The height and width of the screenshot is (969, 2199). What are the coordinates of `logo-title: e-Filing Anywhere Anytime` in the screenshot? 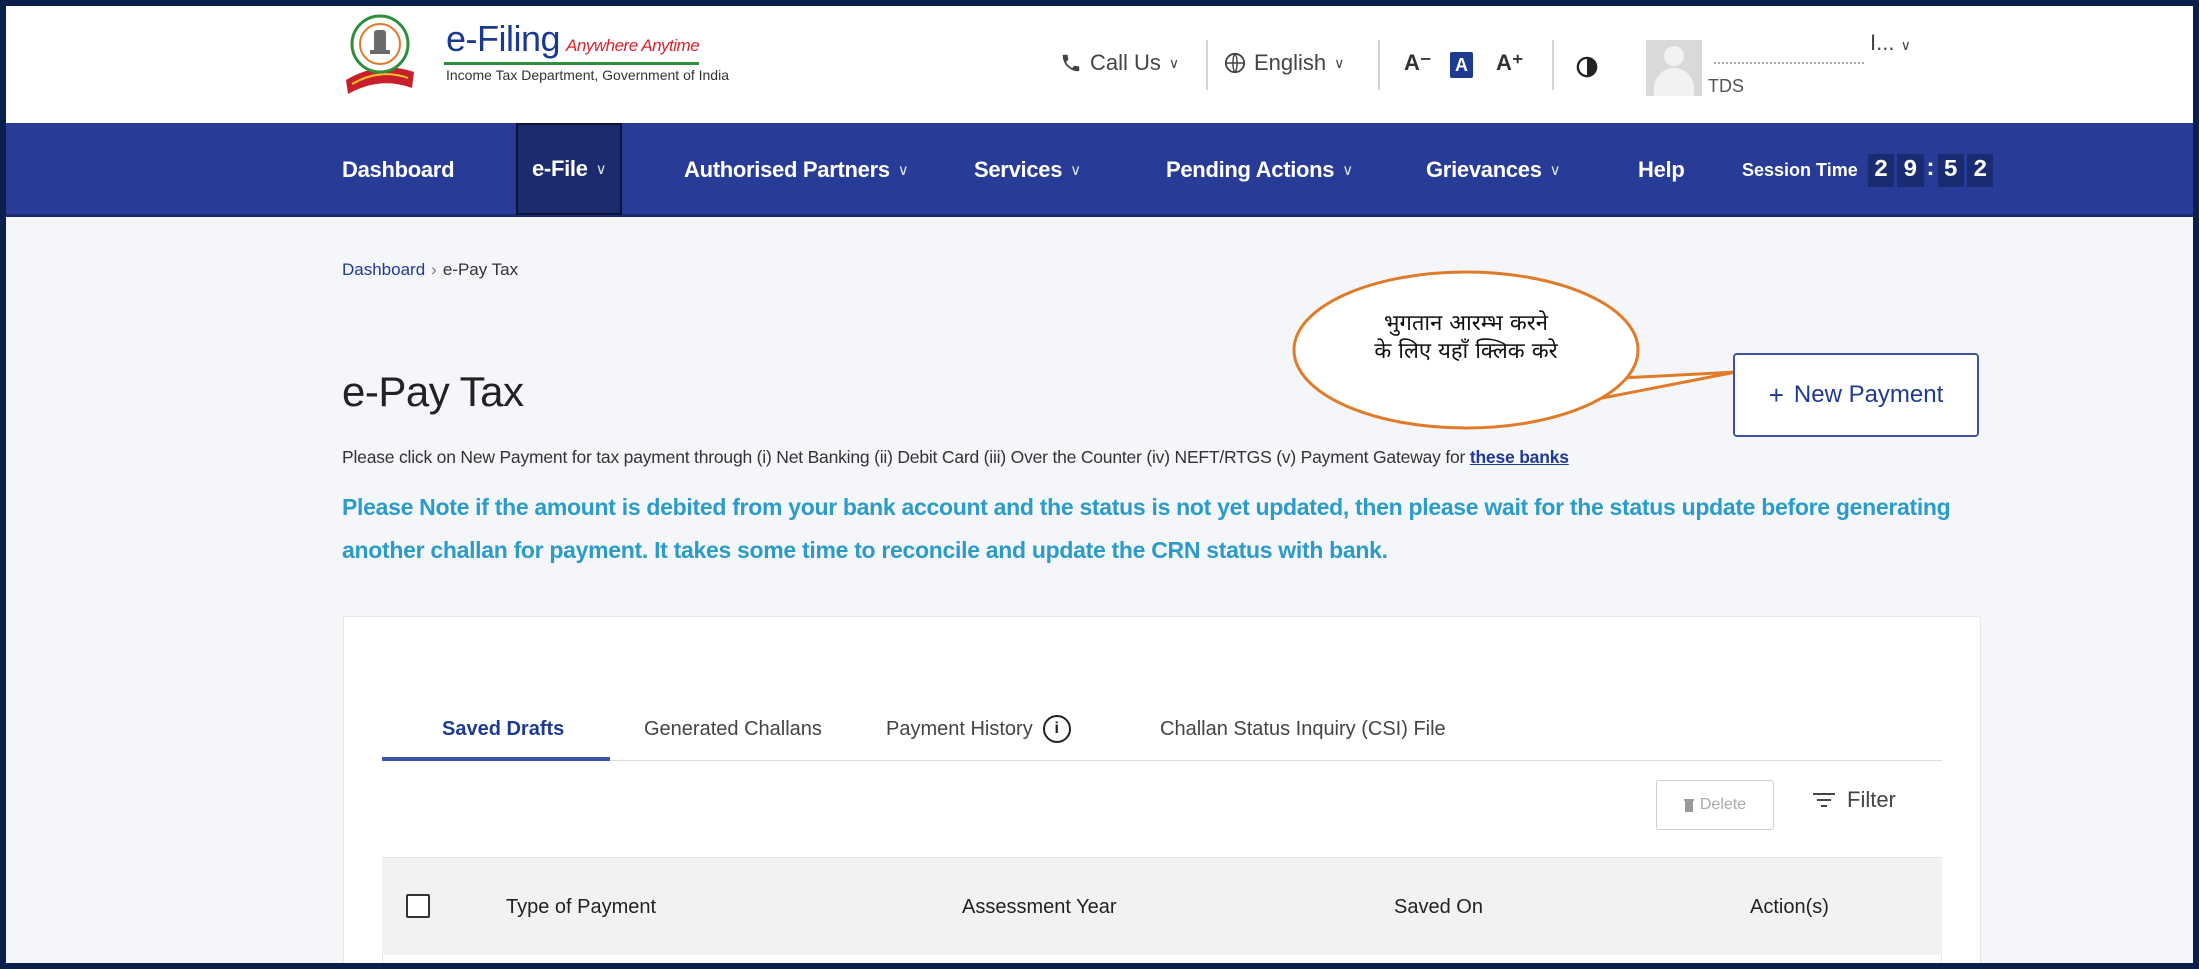 It's located at (573, 39).